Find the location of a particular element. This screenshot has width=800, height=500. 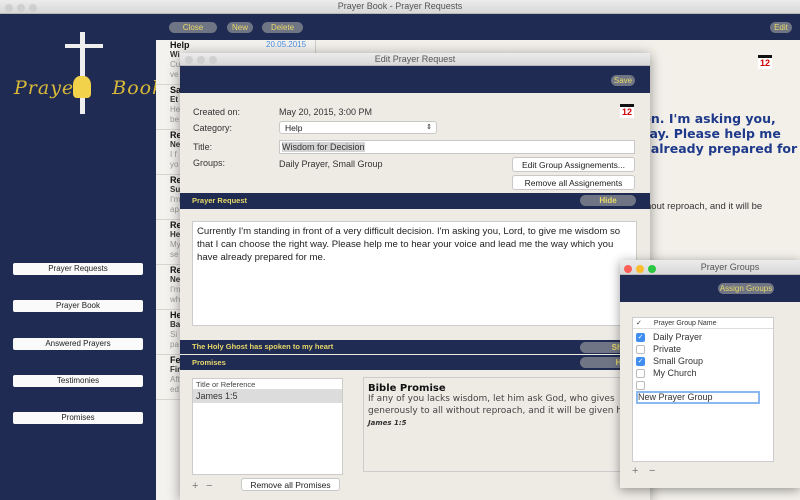

hide-prayer-button: Hide is located at coordinates (608, 200).